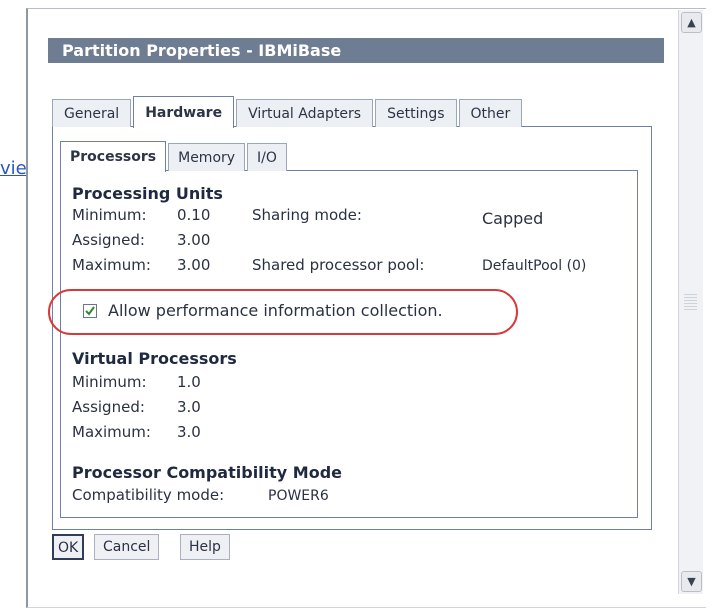 This screenshot has height=608, width=716. What do you see at coordinates (108, 240) in the screenshot?
I see `pu-assigned-label: Assigned:` at bounding box center [108, 240].